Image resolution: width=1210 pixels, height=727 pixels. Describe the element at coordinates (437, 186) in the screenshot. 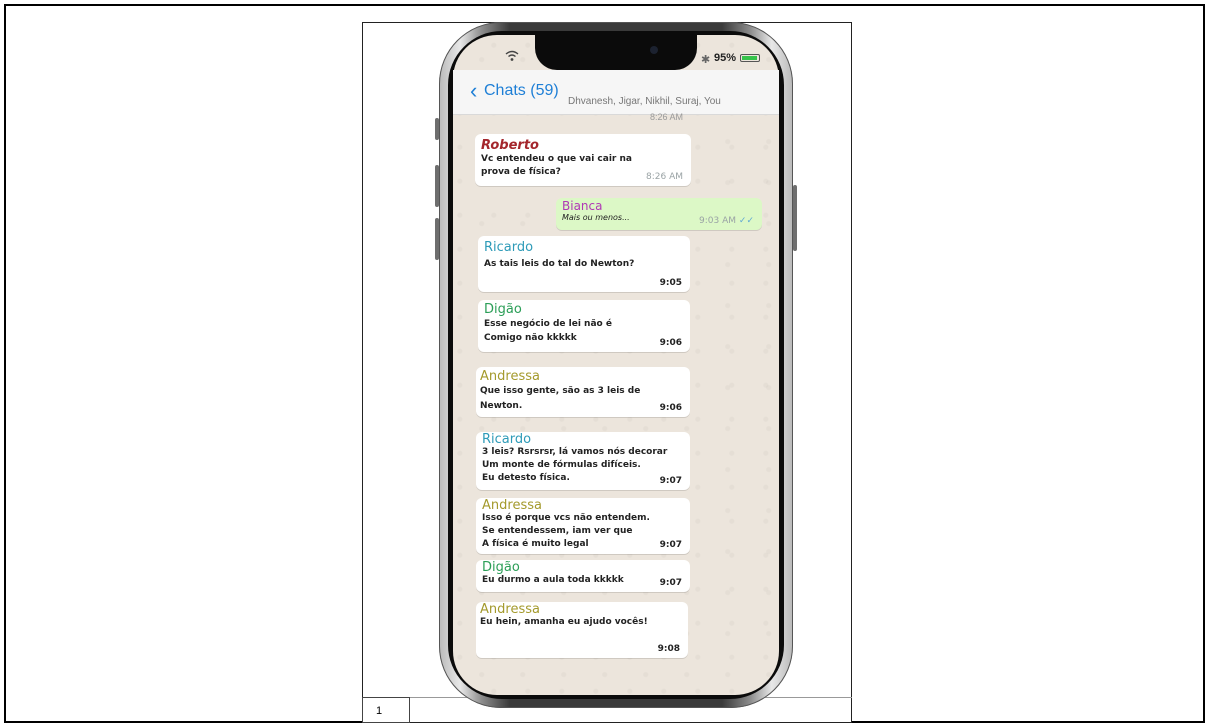

I see `volume-up-button` at that location.